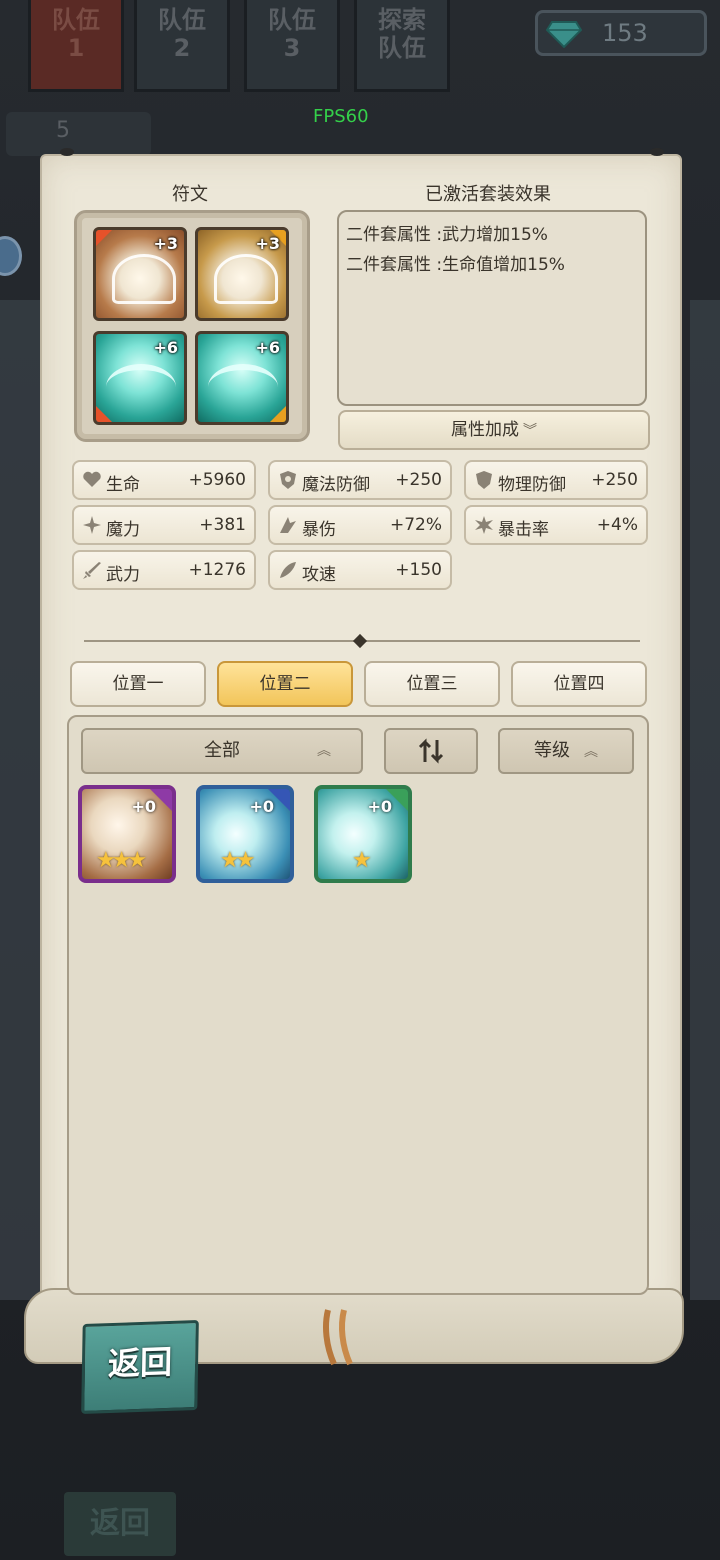 The height and width of the screenshot is (1560, 720). What do you see at coordinates (222, 525) in the screenshot?
I see `stat-value: +381` at bounding box center [222, 525].